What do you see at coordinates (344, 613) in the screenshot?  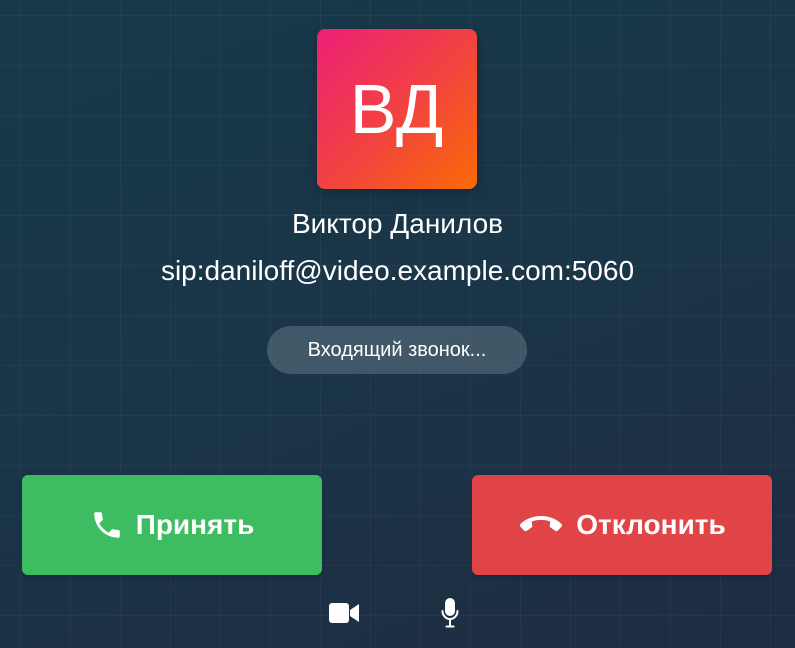 I see `video-camera-icon` at bounding box center [344, 613].